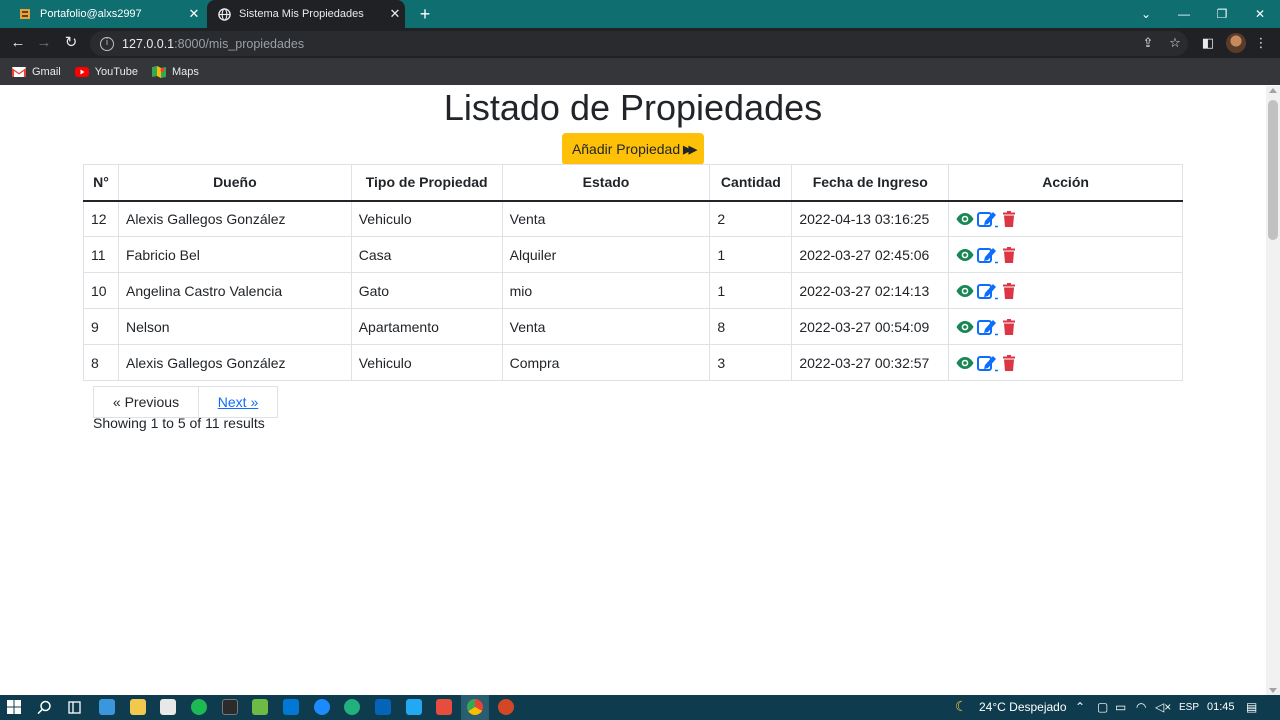 The height and width of the screenshot is (720, 1280). Describe the element at coordinates (426, 326) in the screenshot. I see `cell-type: Apartamento` at that location.